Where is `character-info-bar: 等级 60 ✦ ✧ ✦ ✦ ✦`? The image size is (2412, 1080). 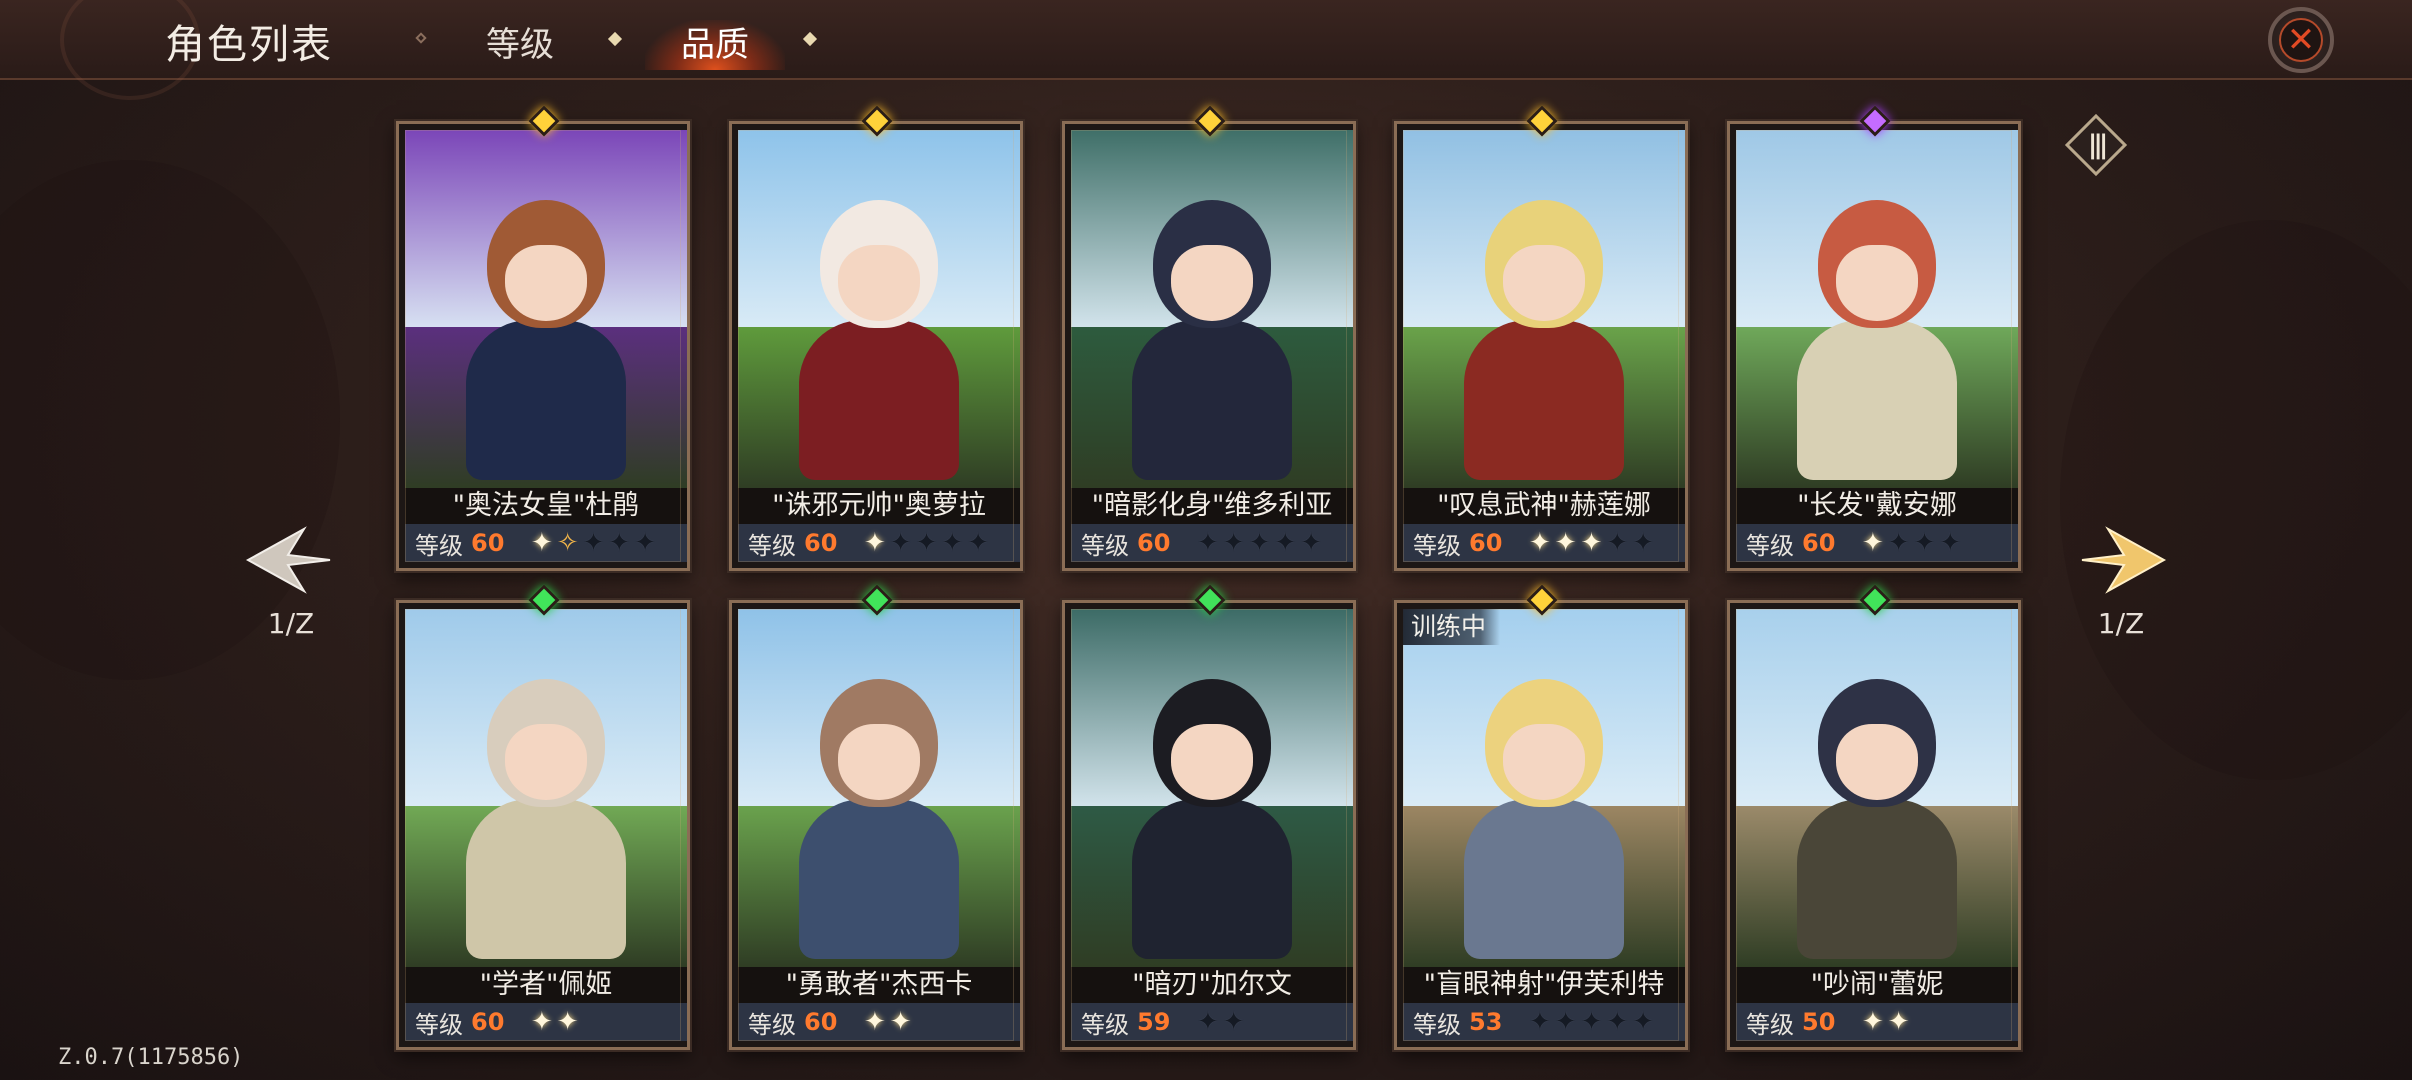 character-info-bar: 等级 60 ✦ ✧ ✦ ✦ ✦ is located at coordinates (546, 543).